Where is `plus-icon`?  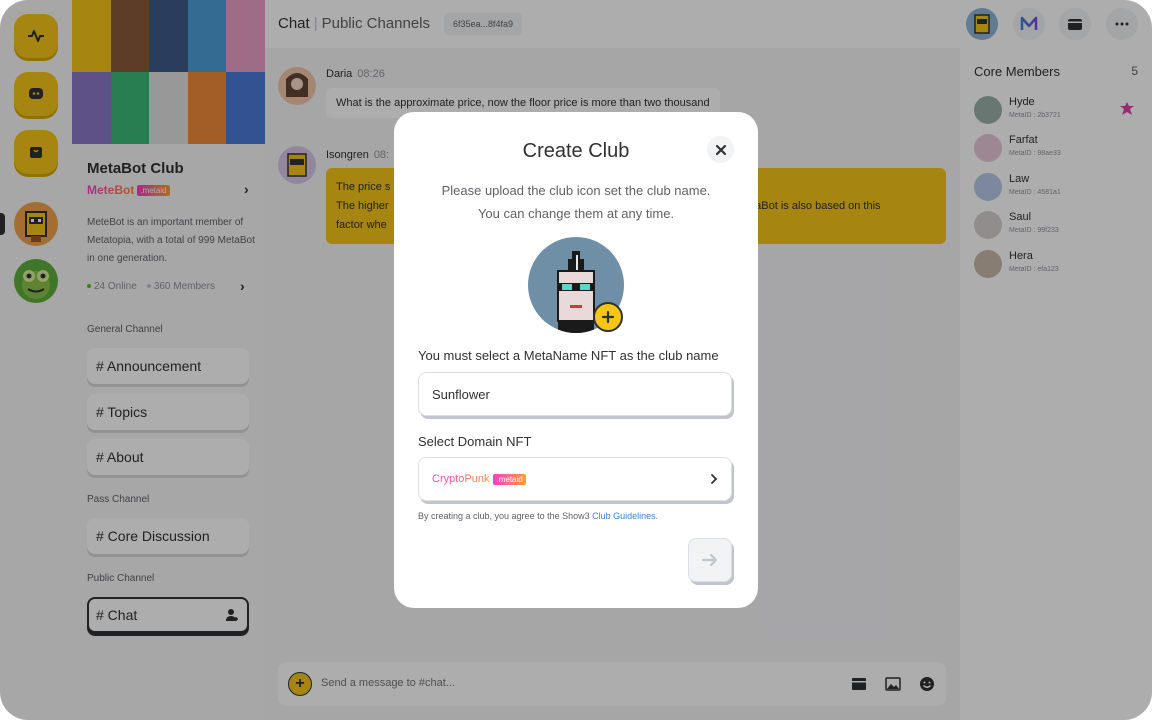 plus-icon is located at coordinates (608, 317).